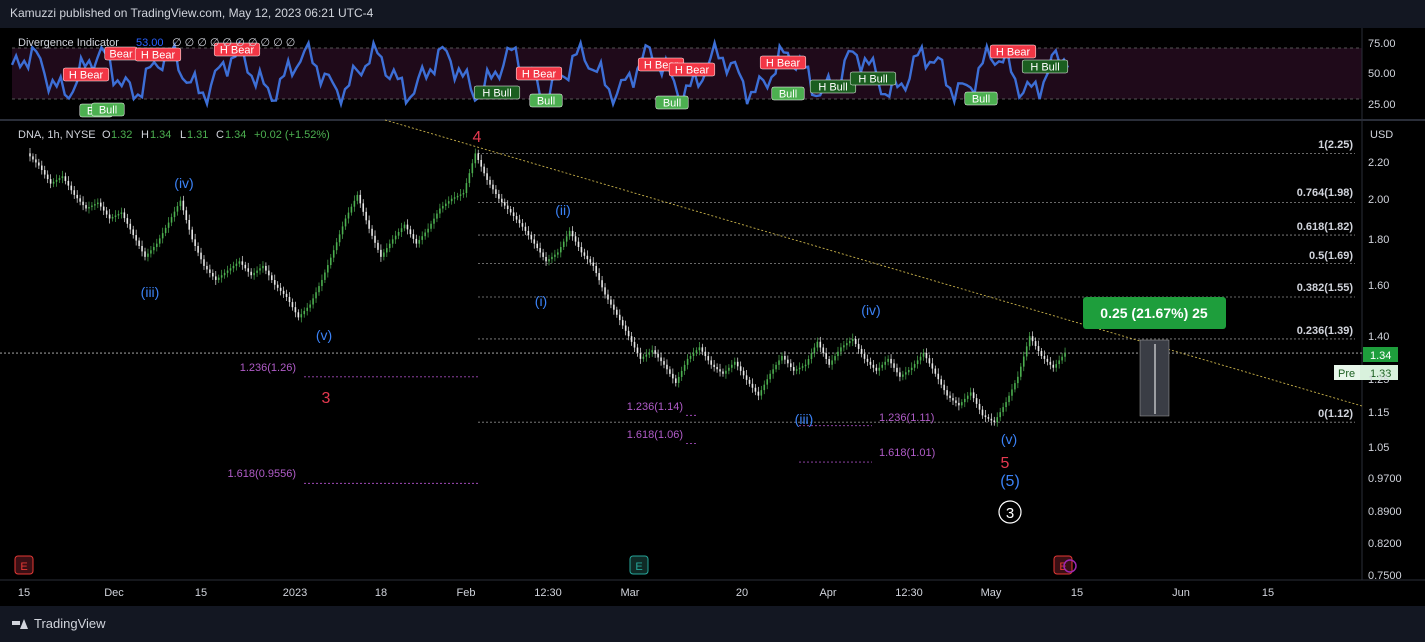  I want to click on indicator-value: 53.00, so click(150, 43).